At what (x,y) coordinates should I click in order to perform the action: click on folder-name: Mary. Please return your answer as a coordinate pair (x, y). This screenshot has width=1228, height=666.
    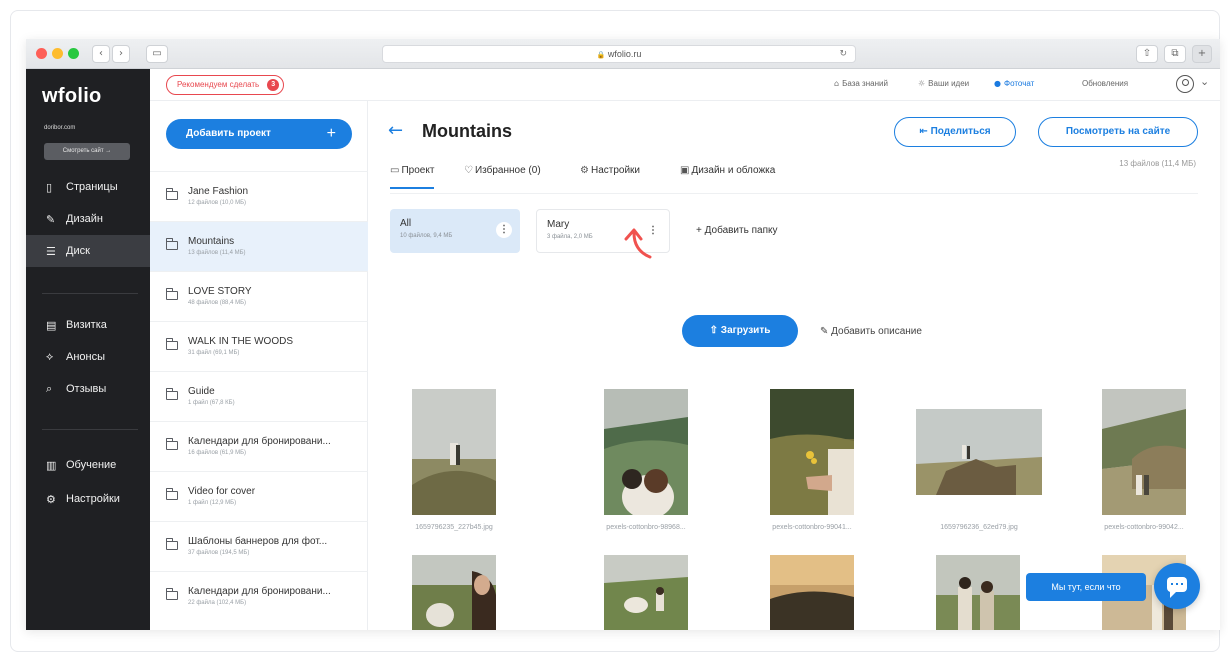
    Looking at the image, I should click on (558, 224).